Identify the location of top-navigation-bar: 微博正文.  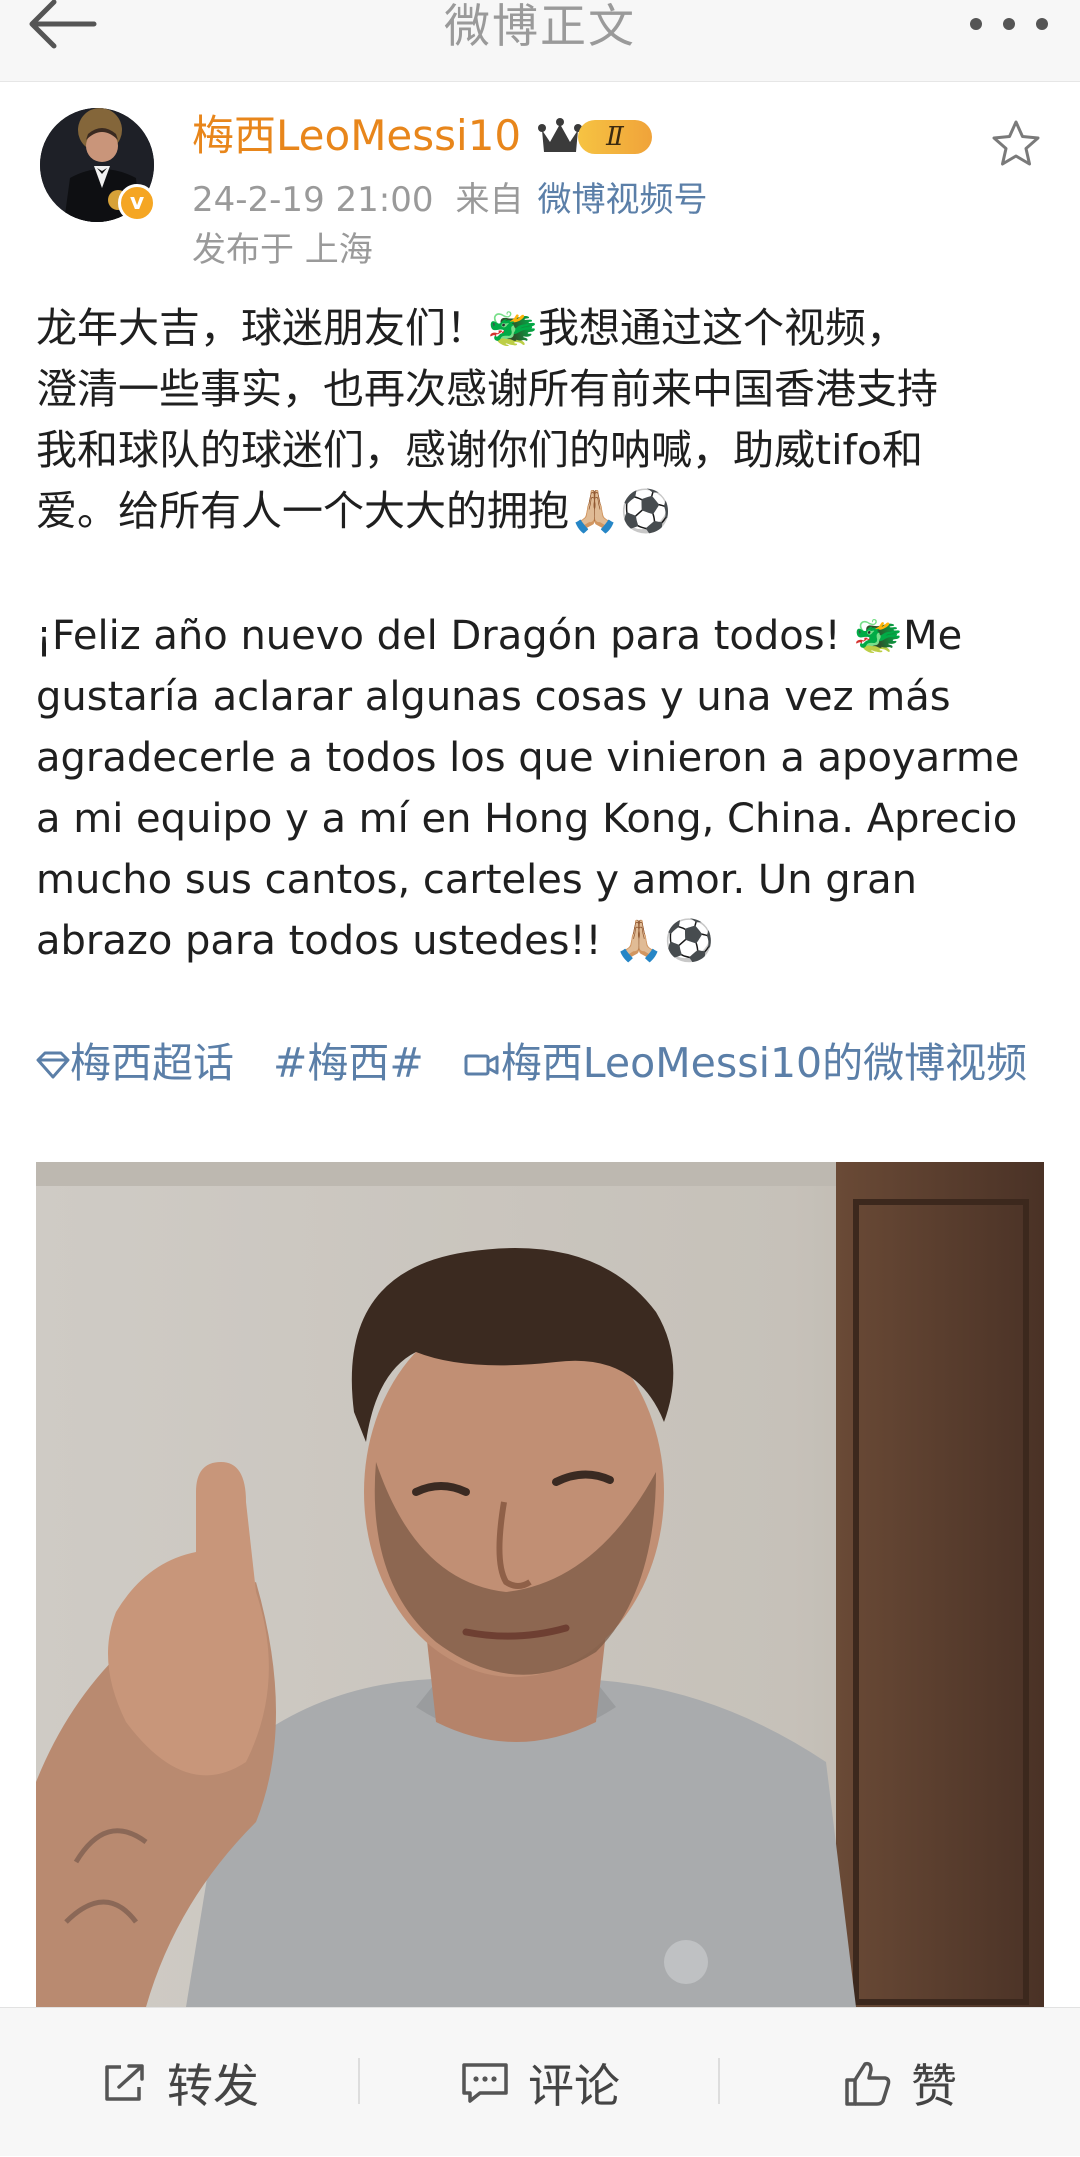
(540, 41).